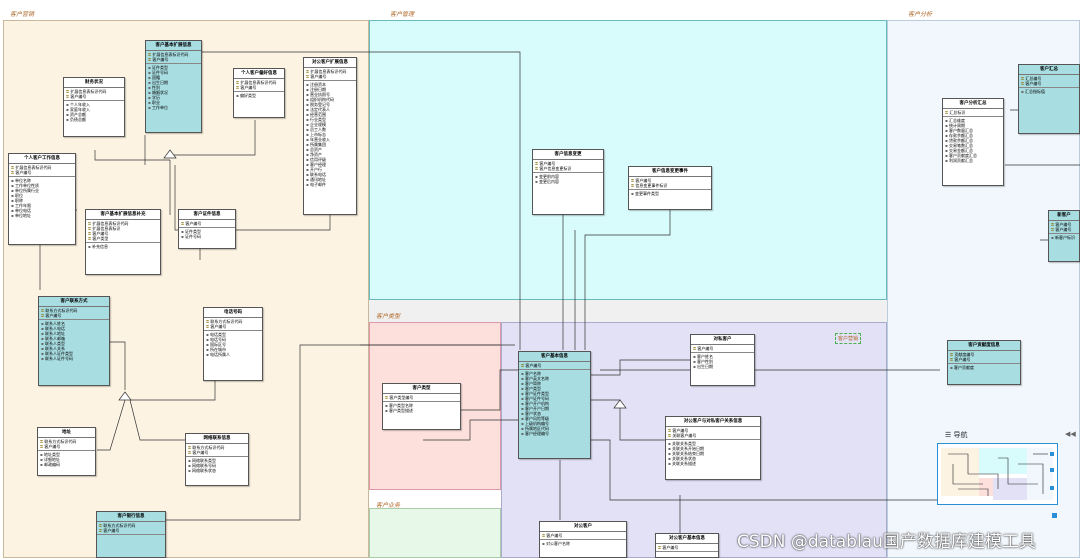  I want to click on entity-title: 个人客户偏好信息, so click(259, 74).